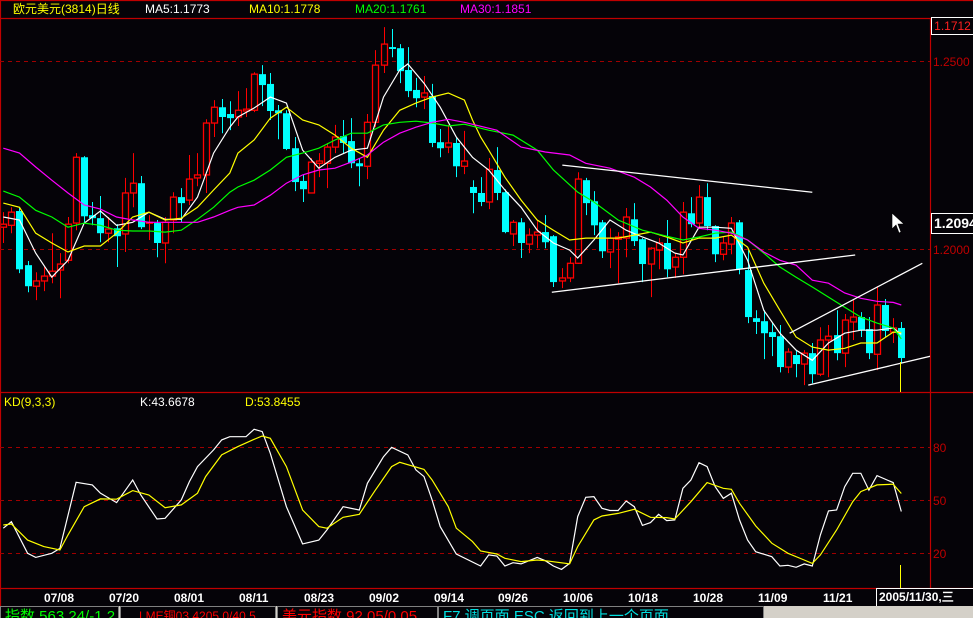 The height and width of the screenshot is (618, 973). What do you see at coordinates (177, 9) in the screenshot?
I see `ma5-value: MA5:1.1773` at bounding box center [177, 9].